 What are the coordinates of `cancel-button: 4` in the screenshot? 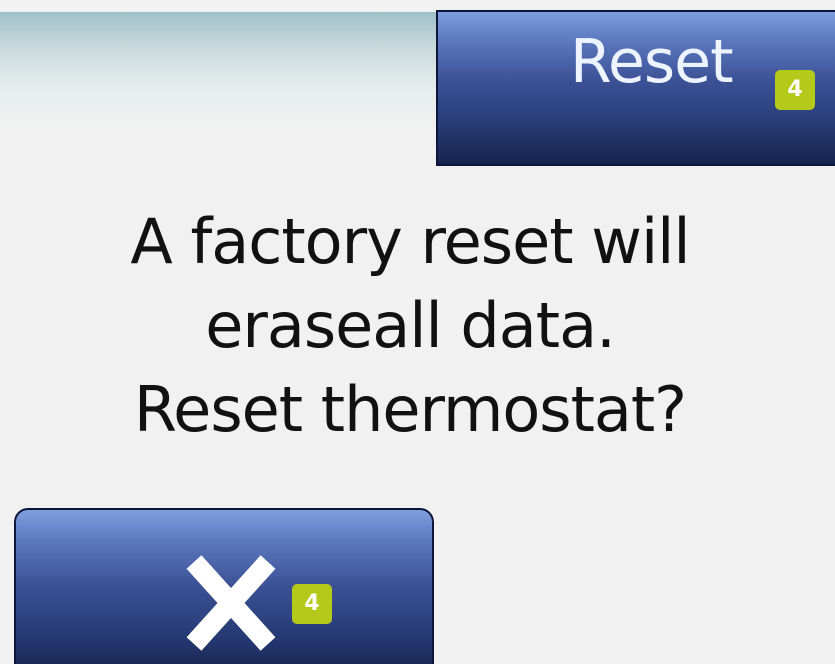 It's located at (224, 586).